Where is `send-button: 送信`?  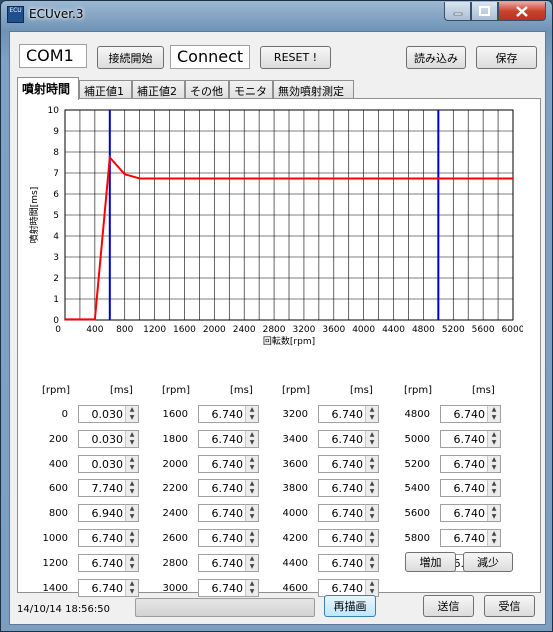
send-button: 送信 is located at coordinates (448, 606).